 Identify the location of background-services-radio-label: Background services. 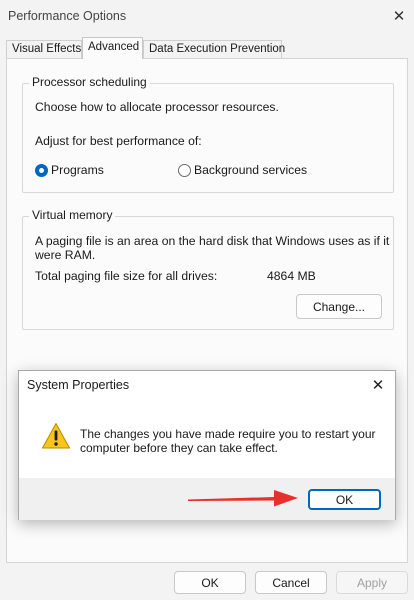
(250, 170).